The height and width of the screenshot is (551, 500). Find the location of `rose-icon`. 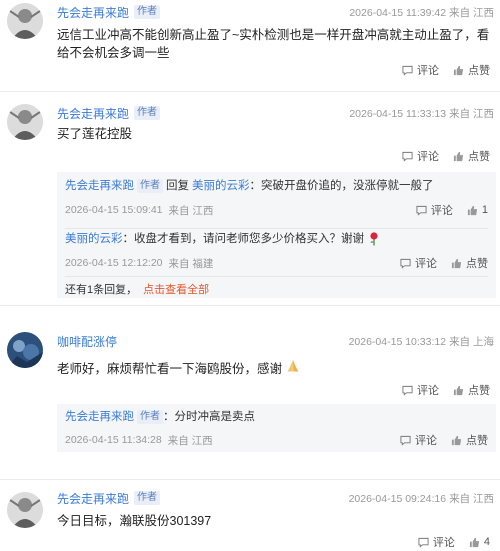

rose-icon is located at coordinates (374, 239).